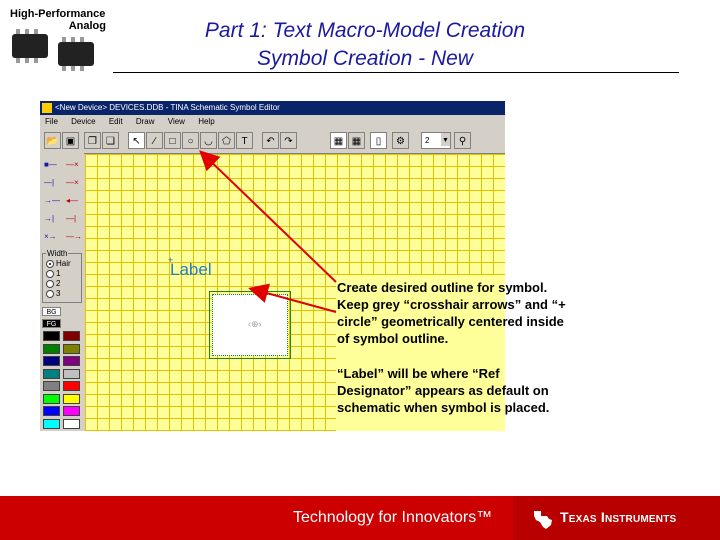 Image resolution: width=720 pixels, height=540 pixels. I want to click on arrow-to-rectangle-tool, so click(268, 216).